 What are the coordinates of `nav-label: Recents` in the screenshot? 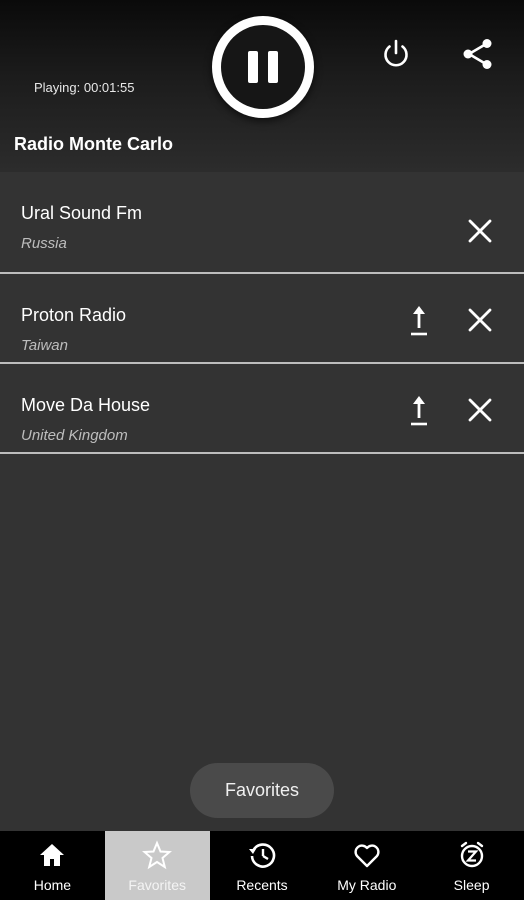 It's located at (262, 885).